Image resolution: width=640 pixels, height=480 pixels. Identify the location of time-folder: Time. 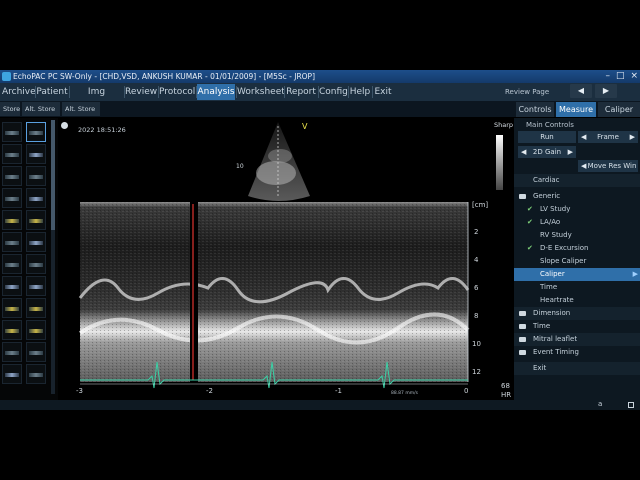
(577, 326).